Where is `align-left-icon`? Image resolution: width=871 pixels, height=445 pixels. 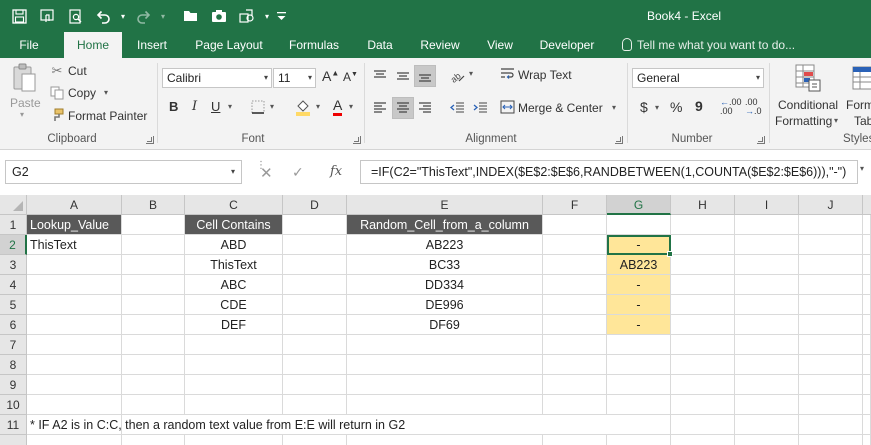 align-left-icon is located at coordinates (380, 108).